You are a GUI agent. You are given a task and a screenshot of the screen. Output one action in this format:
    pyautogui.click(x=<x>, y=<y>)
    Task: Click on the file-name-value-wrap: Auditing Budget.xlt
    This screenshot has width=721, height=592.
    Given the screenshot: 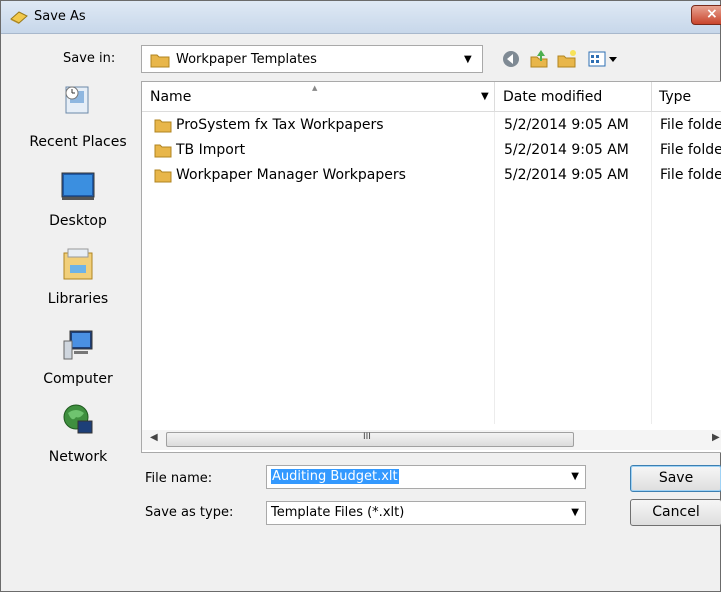 What is the action you would take?
    pyautogui.click(x=335, y=476)
    